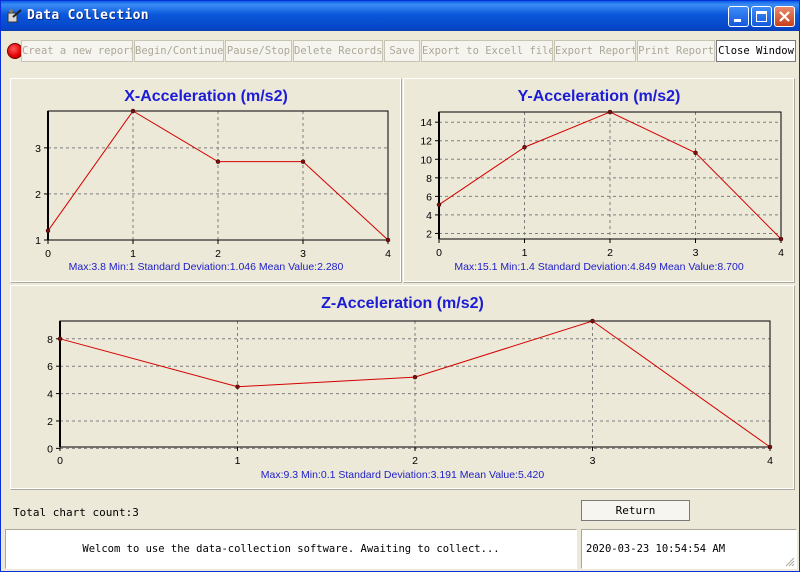 This screenshot has width=800, height=572. Describe the element at coordinates (439, 253) in the screenshot. I see `y-x-tick-label: 0` at that location.